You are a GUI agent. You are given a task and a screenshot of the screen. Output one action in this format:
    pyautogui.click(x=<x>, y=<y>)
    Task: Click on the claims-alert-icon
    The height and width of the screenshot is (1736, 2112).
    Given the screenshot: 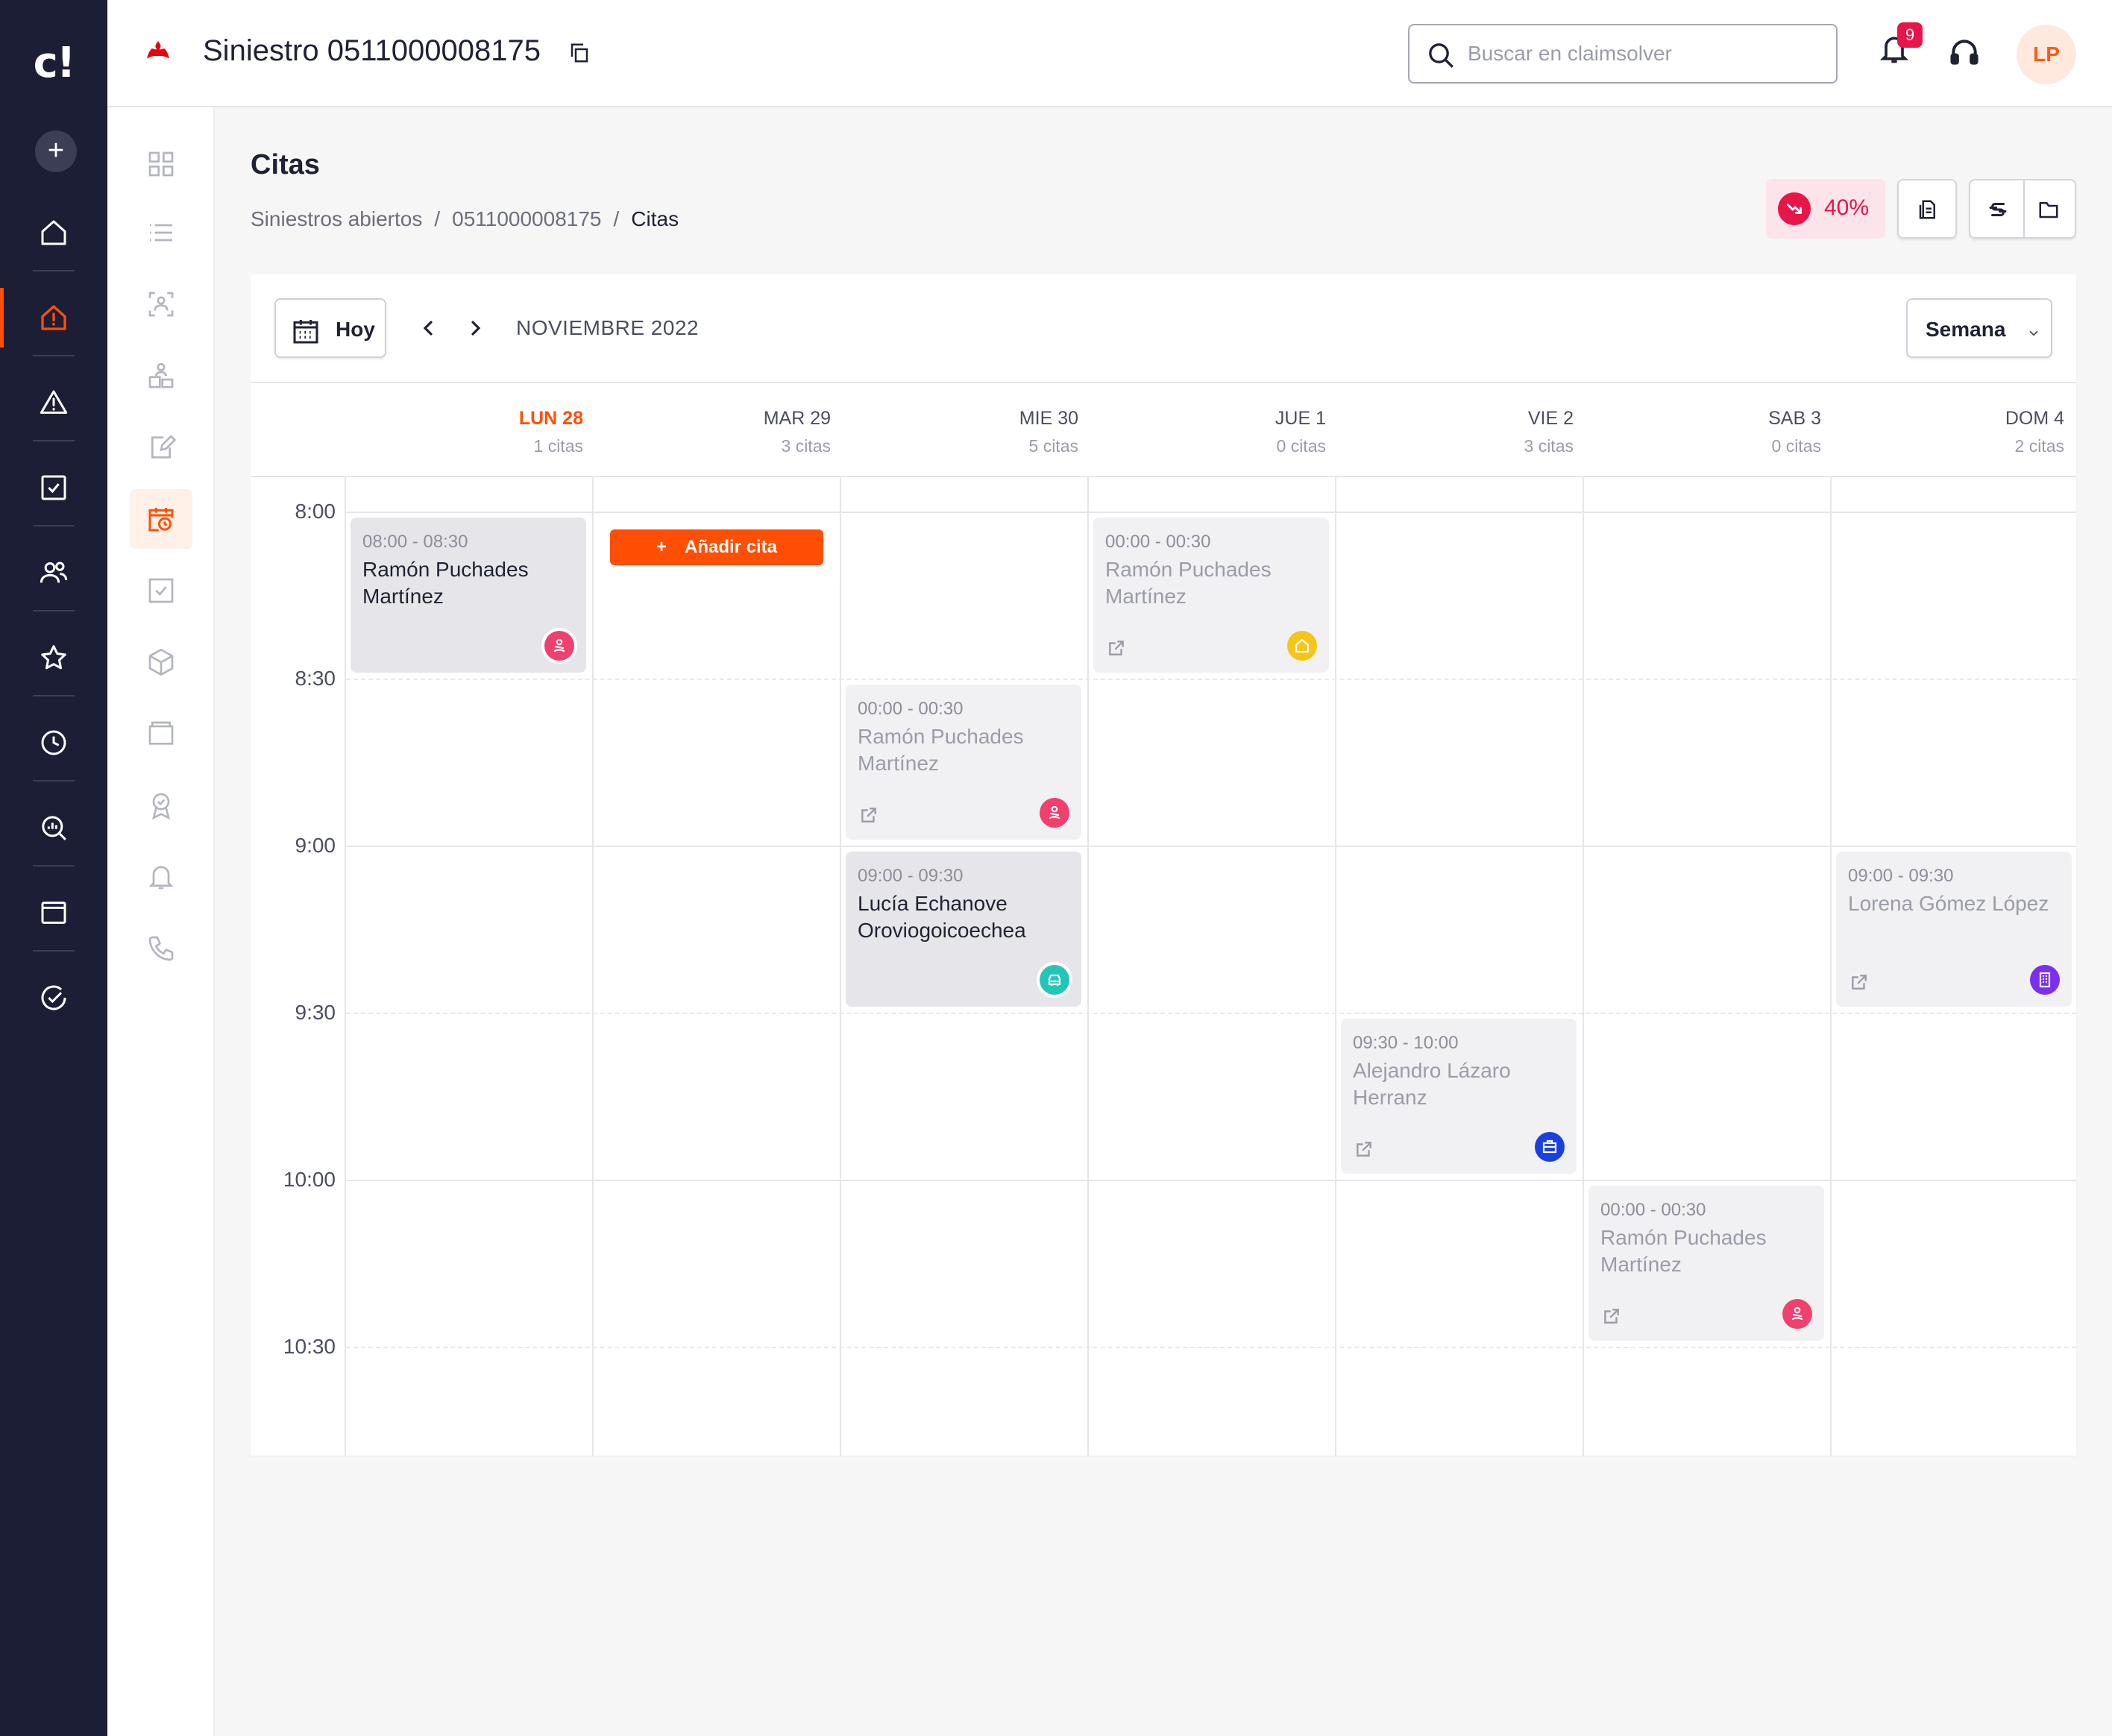 What is the action you would take?
    pyautogui.click(x=53, y=317)
    